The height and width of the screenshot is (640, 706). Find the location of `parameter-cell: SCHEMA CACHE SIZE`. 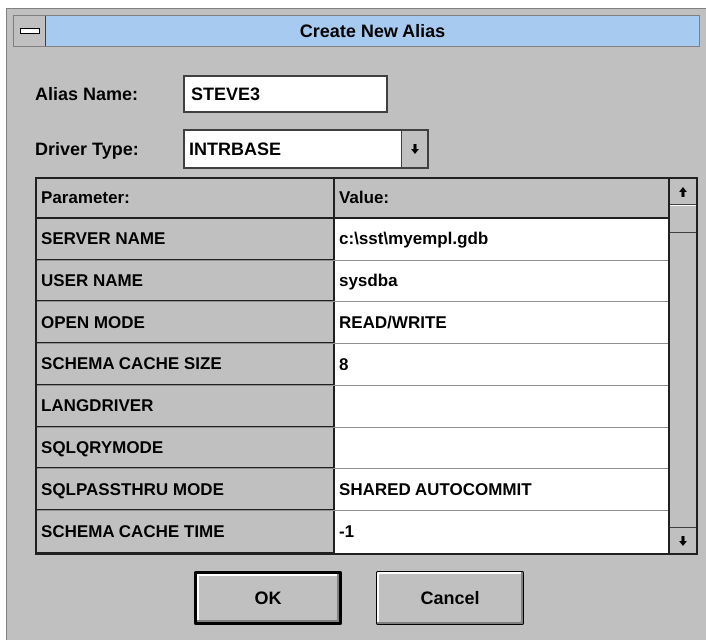

parameter-cell: SCHEMA CACHE SIZE is located at coordinates (186, 364).